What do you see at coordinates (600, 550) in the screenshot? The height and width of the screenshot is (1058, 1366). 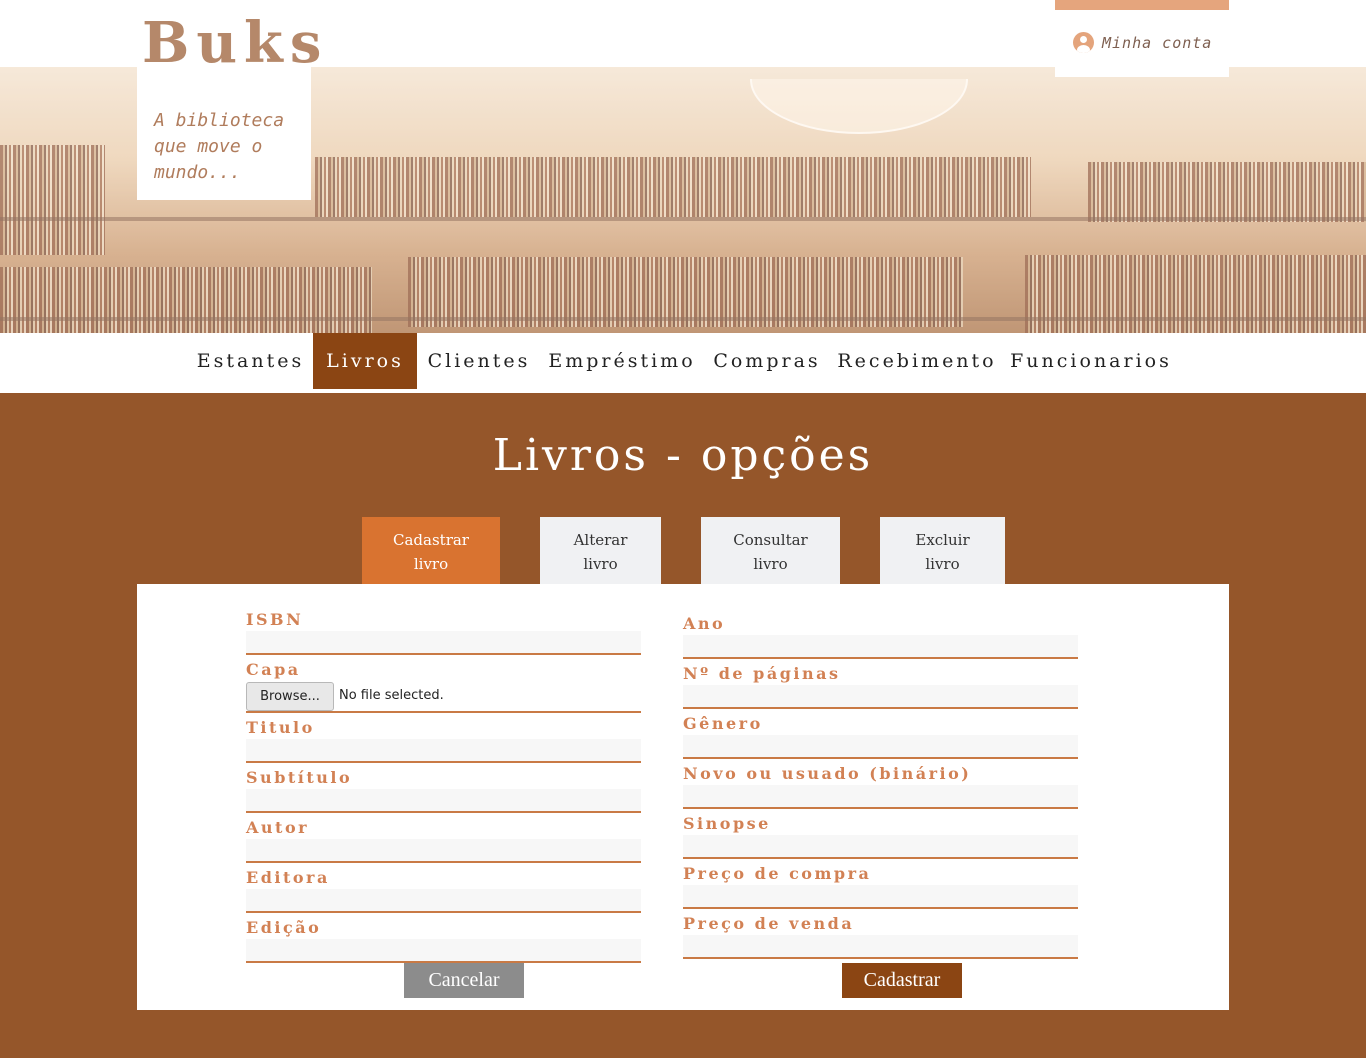 I see `tab-alterar-livro: Alterar livro` at bounding box center [600, 550].